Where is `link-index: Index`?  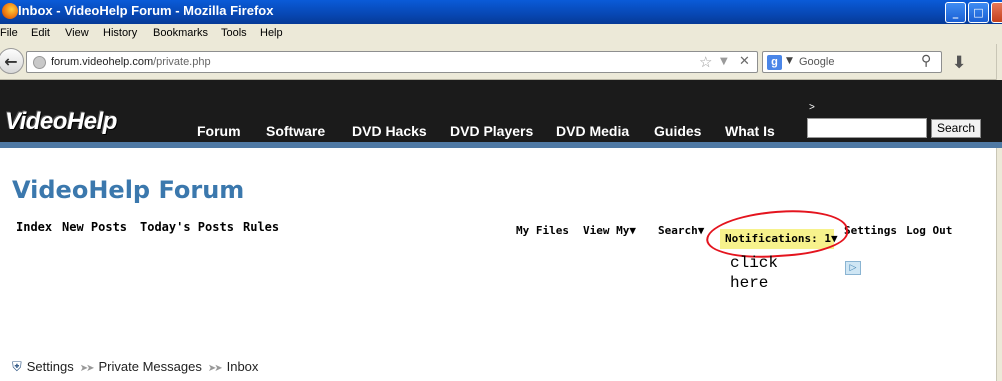 link-index: Index is located at coordinates (34, 227).